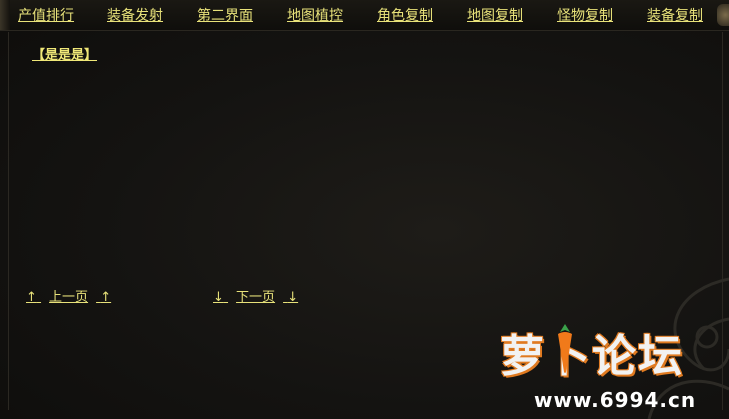  Describe the element at coordinates (495, 15) in the screenshot. I see `menu-item-map-copy: 地图复制` at that location.